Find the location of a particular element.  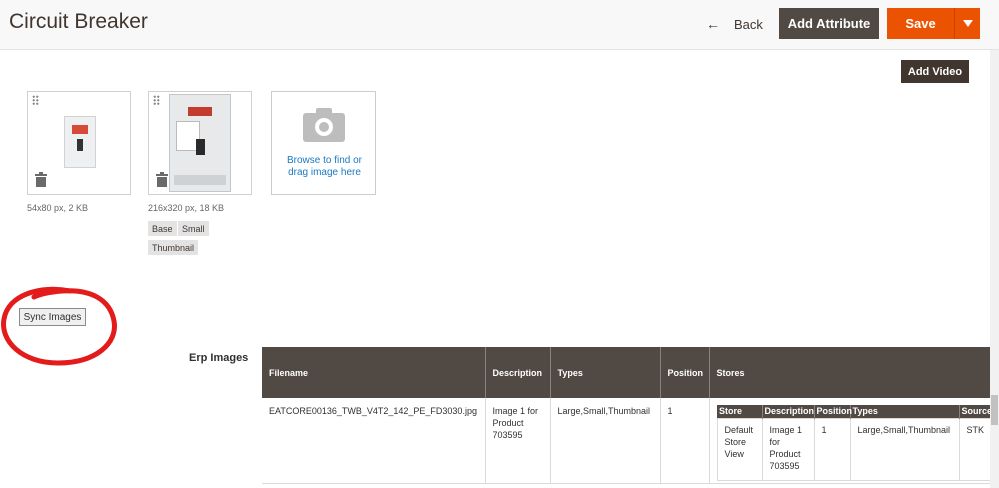

role-badge: Thumbnail is located at coordinates (173, 247).